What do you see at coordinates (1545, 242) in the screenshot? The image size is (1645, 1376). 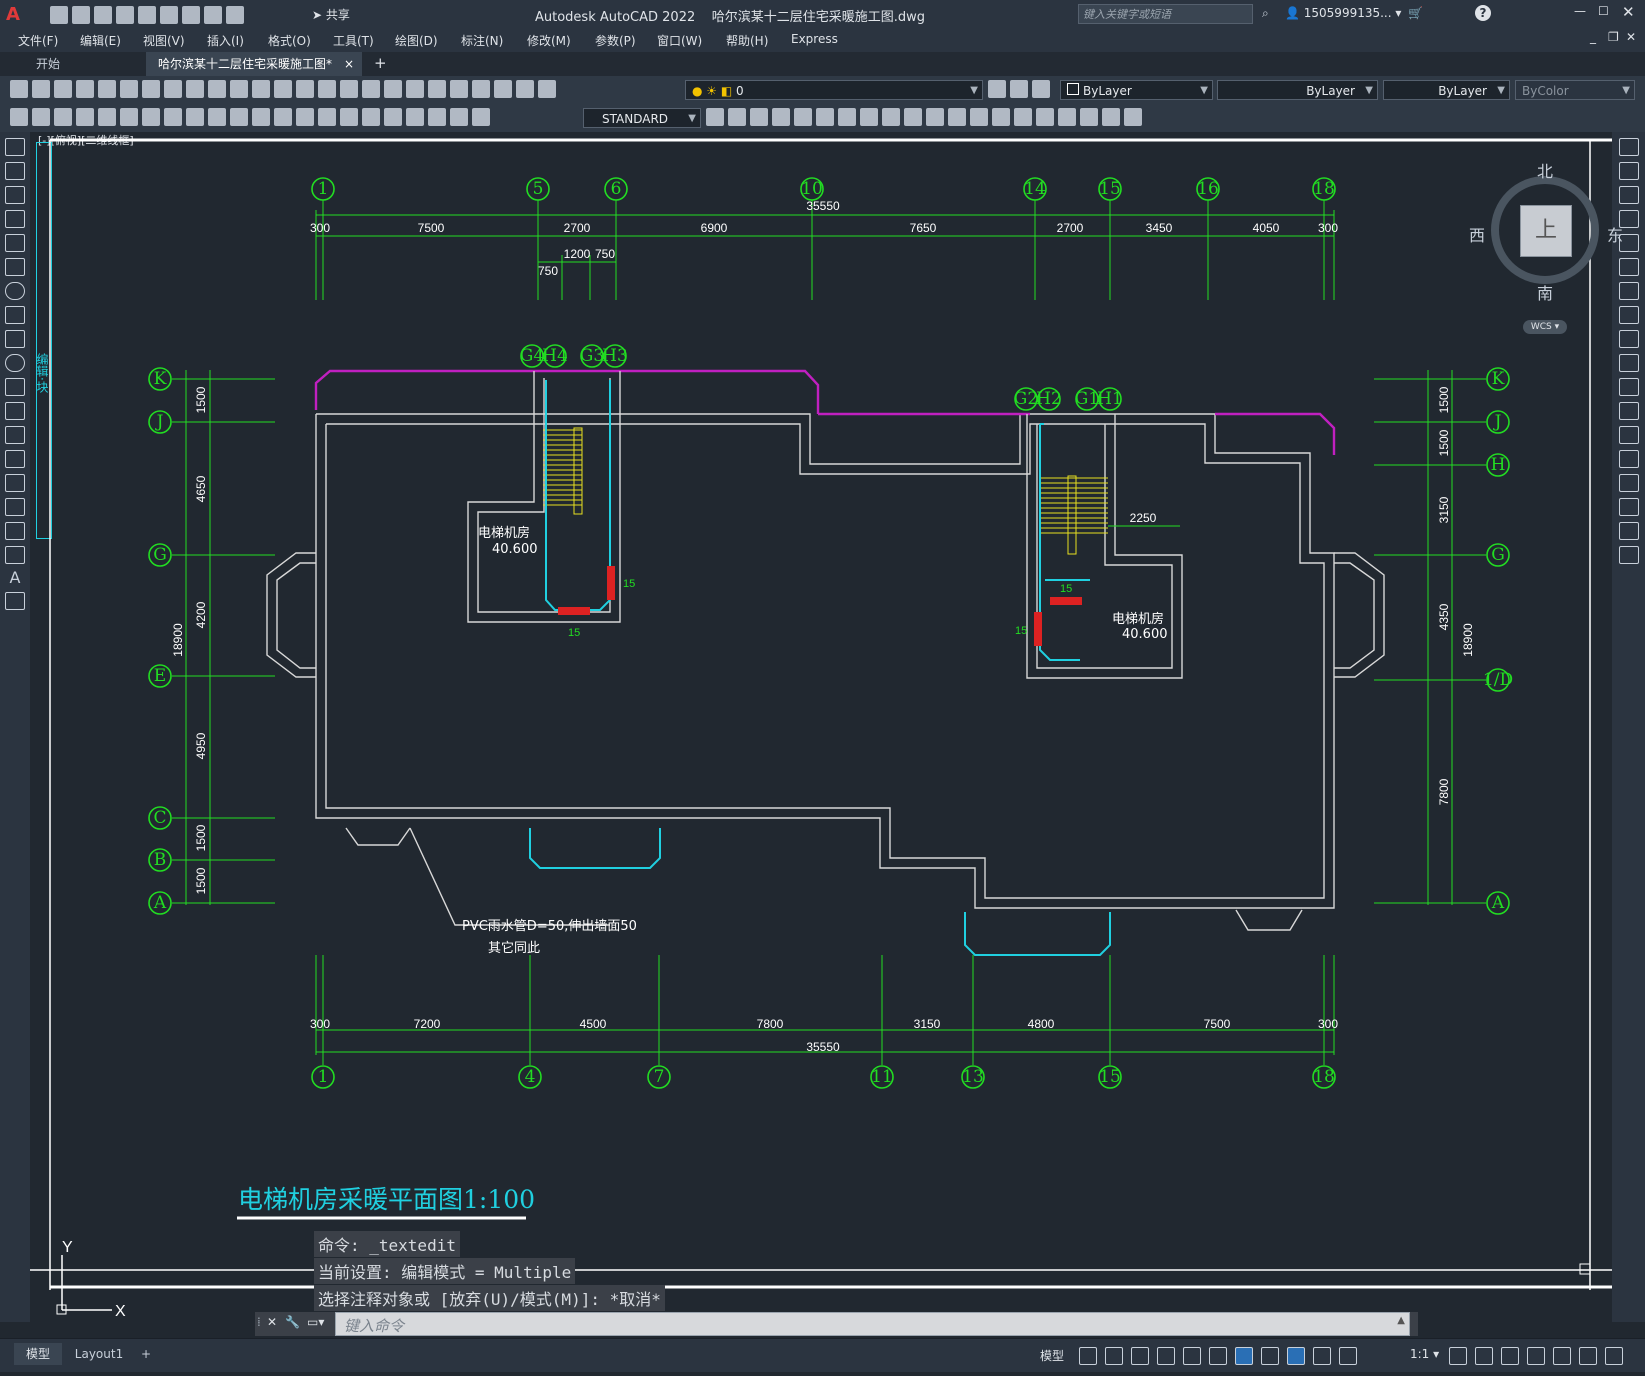 I see `viewcube: 上 北 南 西 东 WCS ▾` at bounding box center [1545, 242].